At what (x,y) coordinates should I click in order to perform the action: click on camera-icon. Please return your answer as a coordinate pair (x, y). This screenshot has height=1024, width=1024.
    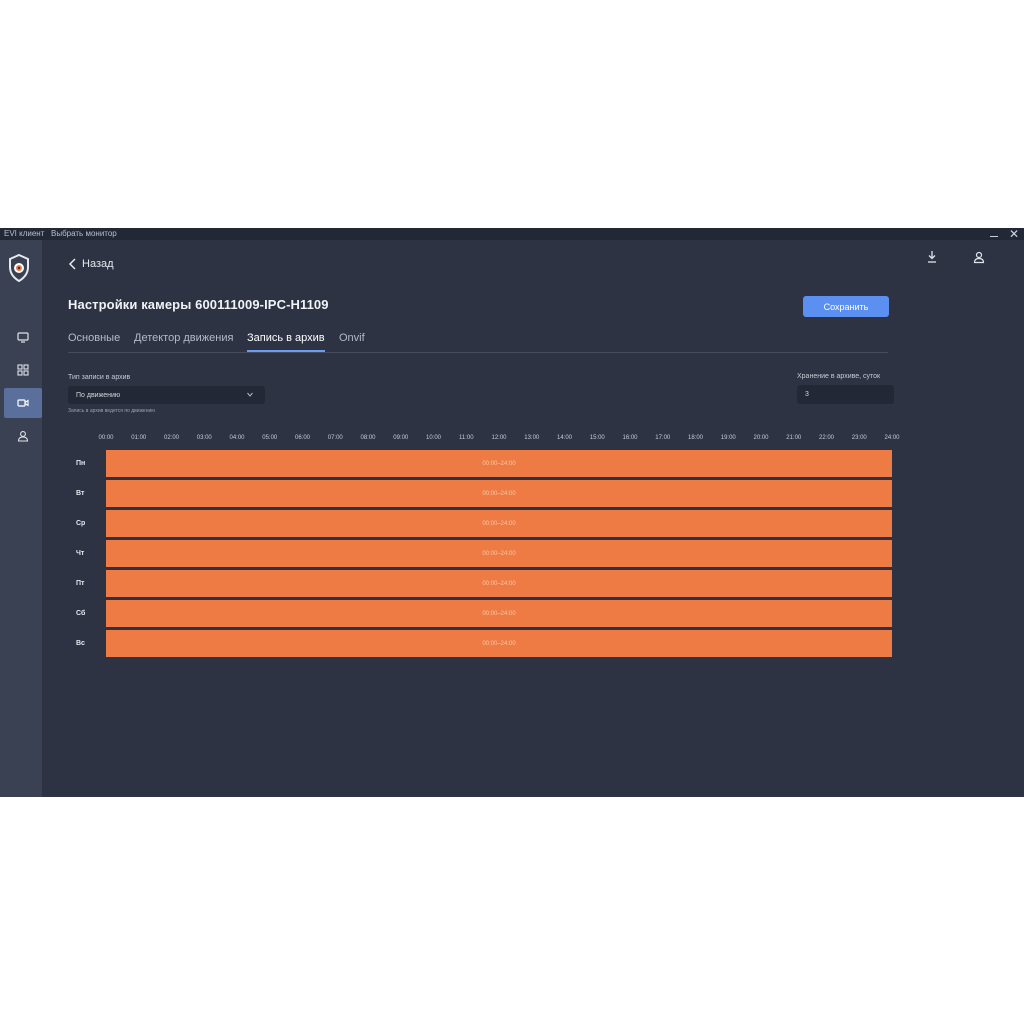
    Looking at the image, I should click on (23, 403).